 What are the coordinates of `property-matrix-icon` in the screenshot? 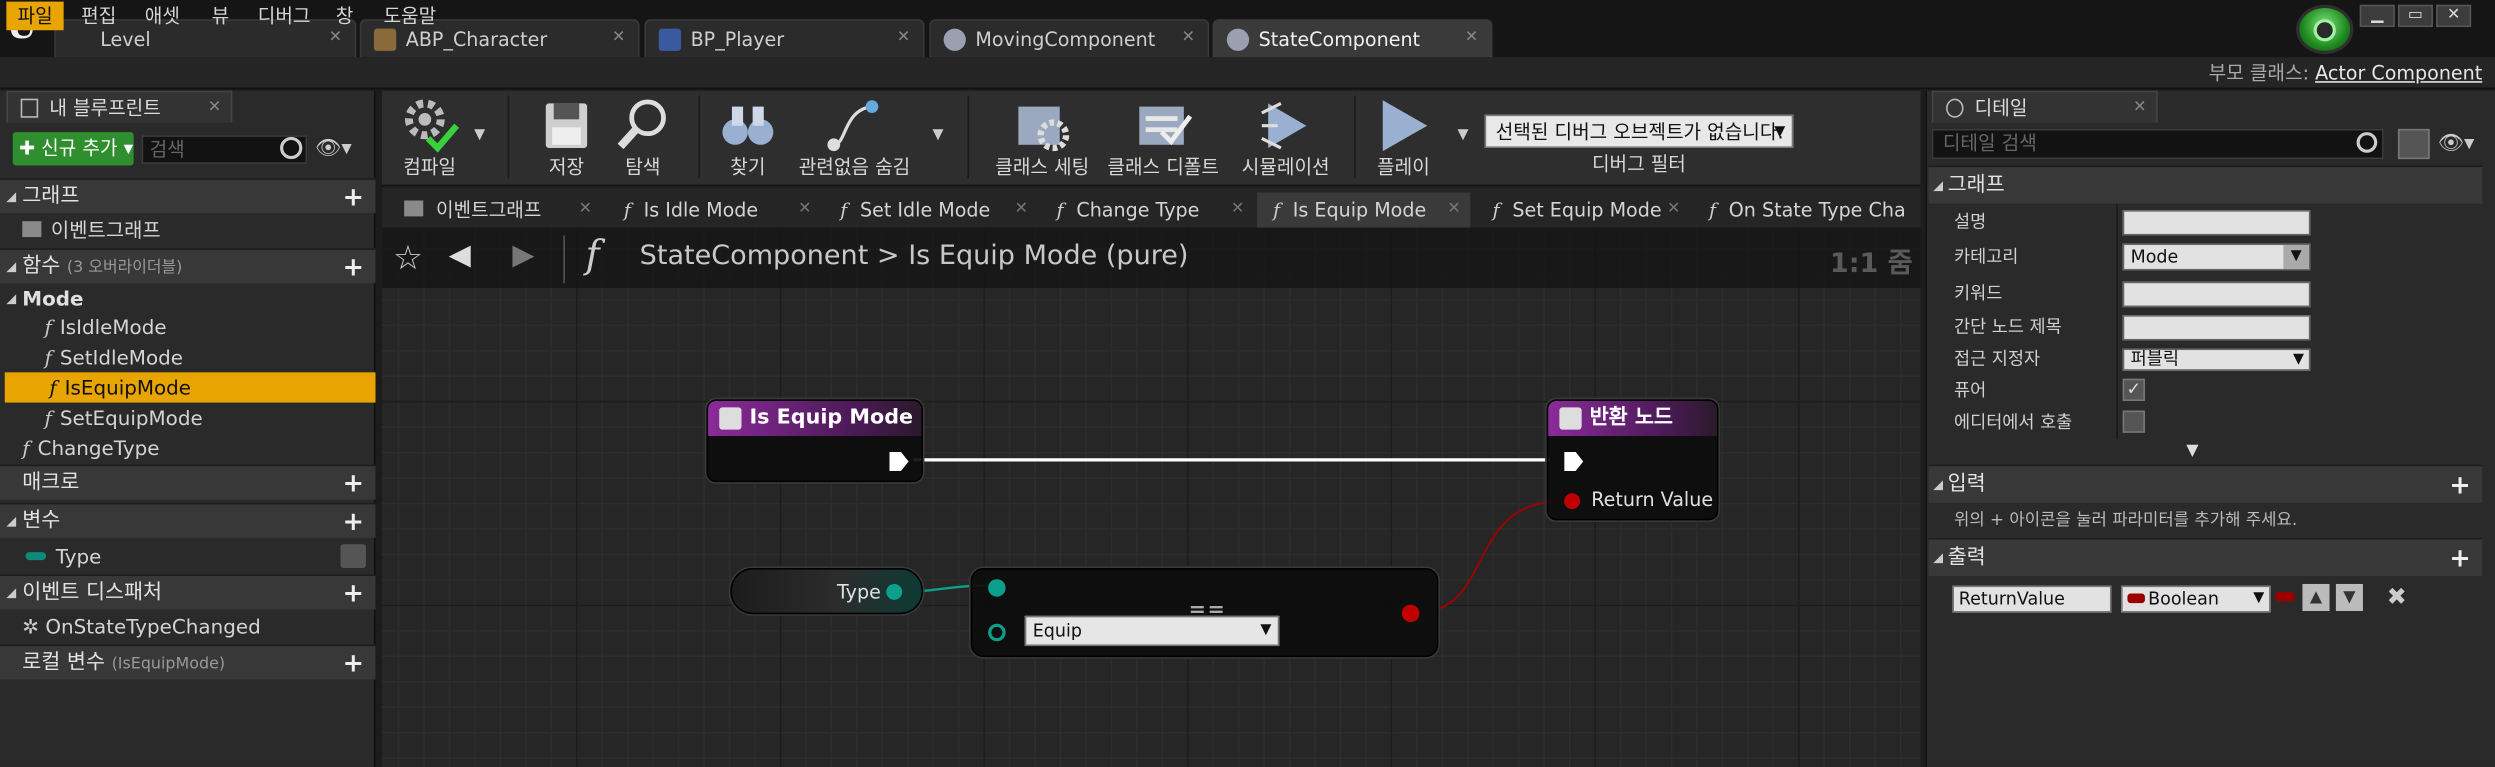 It's located at (2413, 144).